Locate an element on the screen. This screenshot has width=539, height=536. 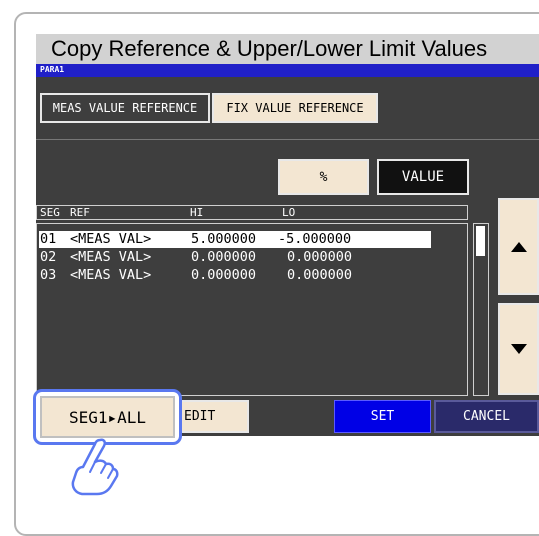
column-header-hi: HI is located at coordinates (197, 212).